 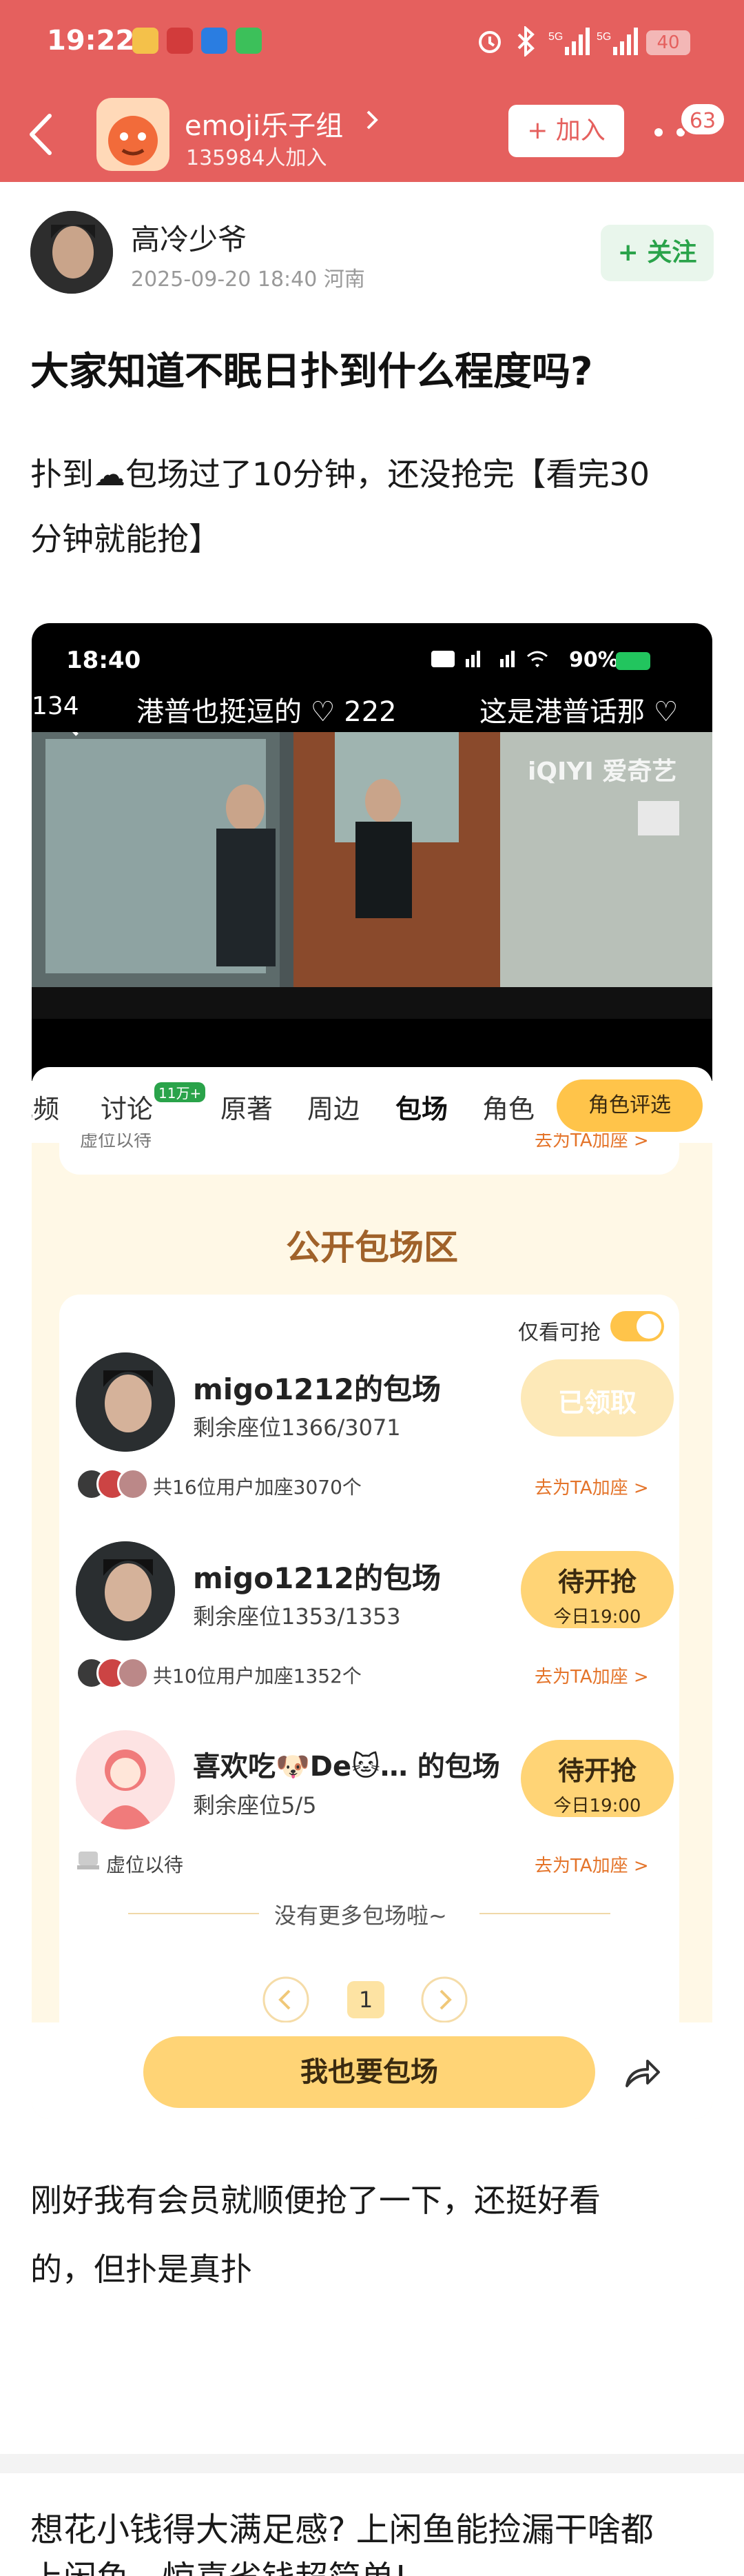 I want to click on shop-app-icon, so click(x=180, y=41).